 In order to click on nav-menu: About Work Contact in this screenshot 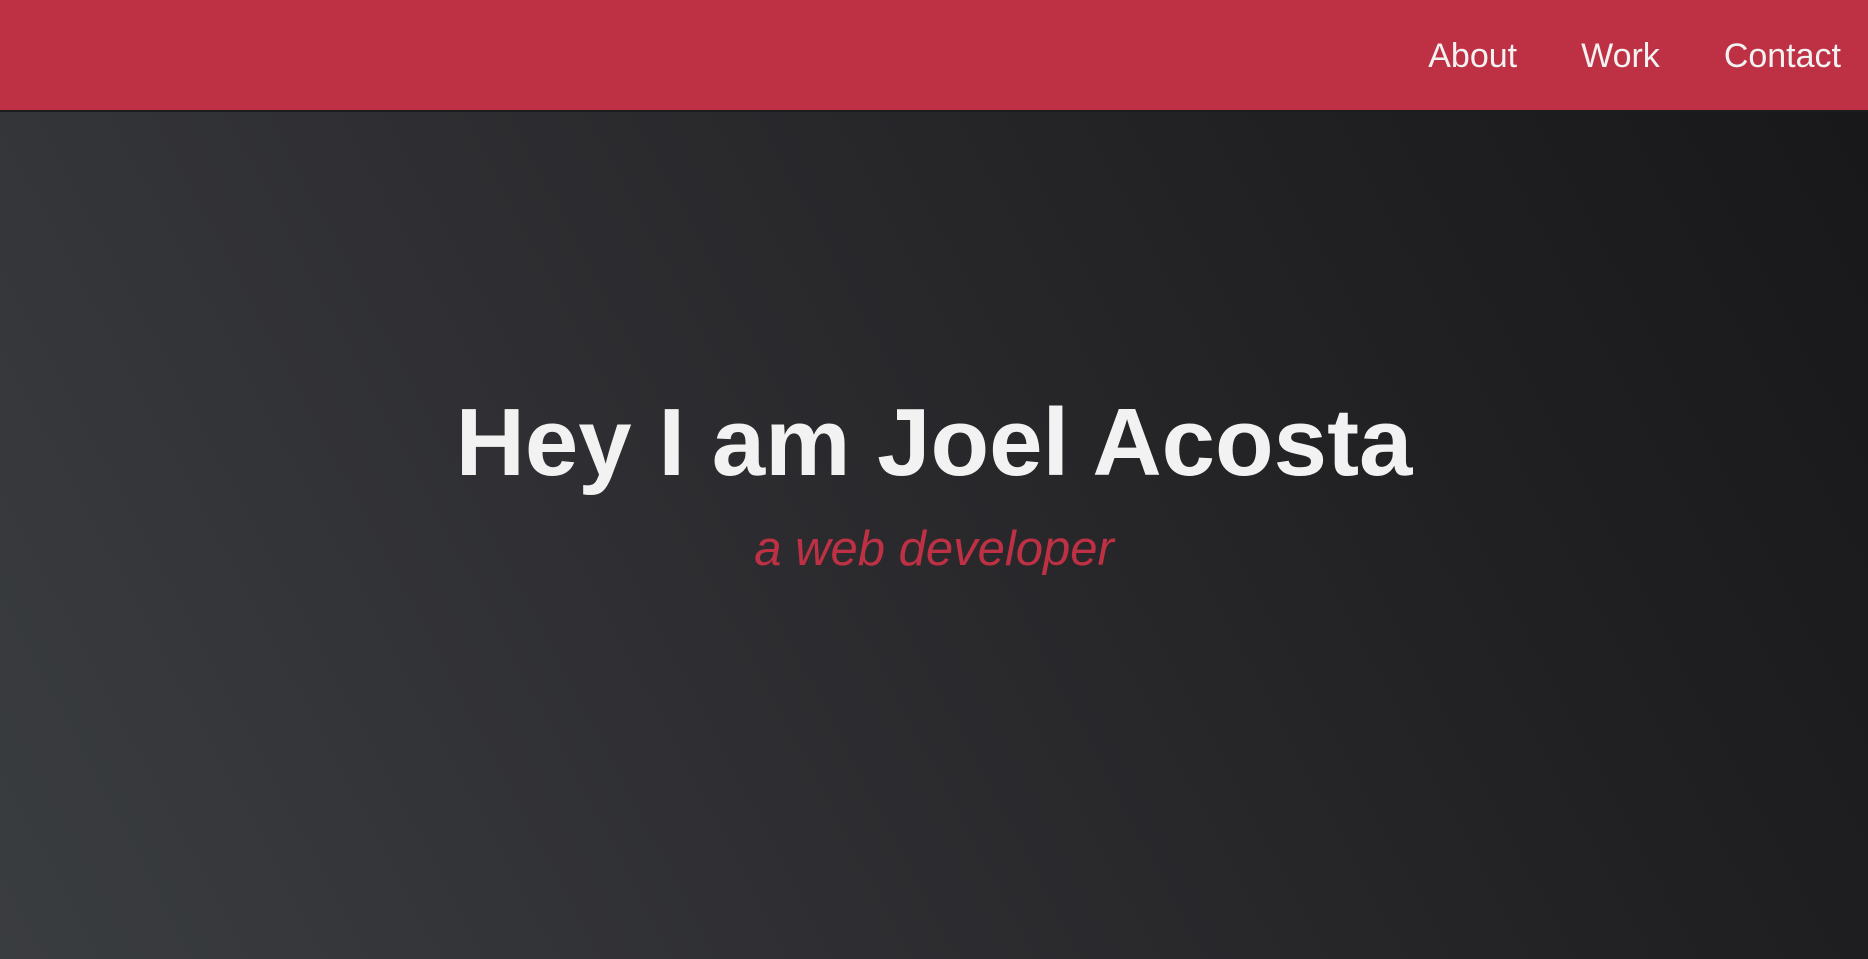, I will do `click(1634, 56)`.